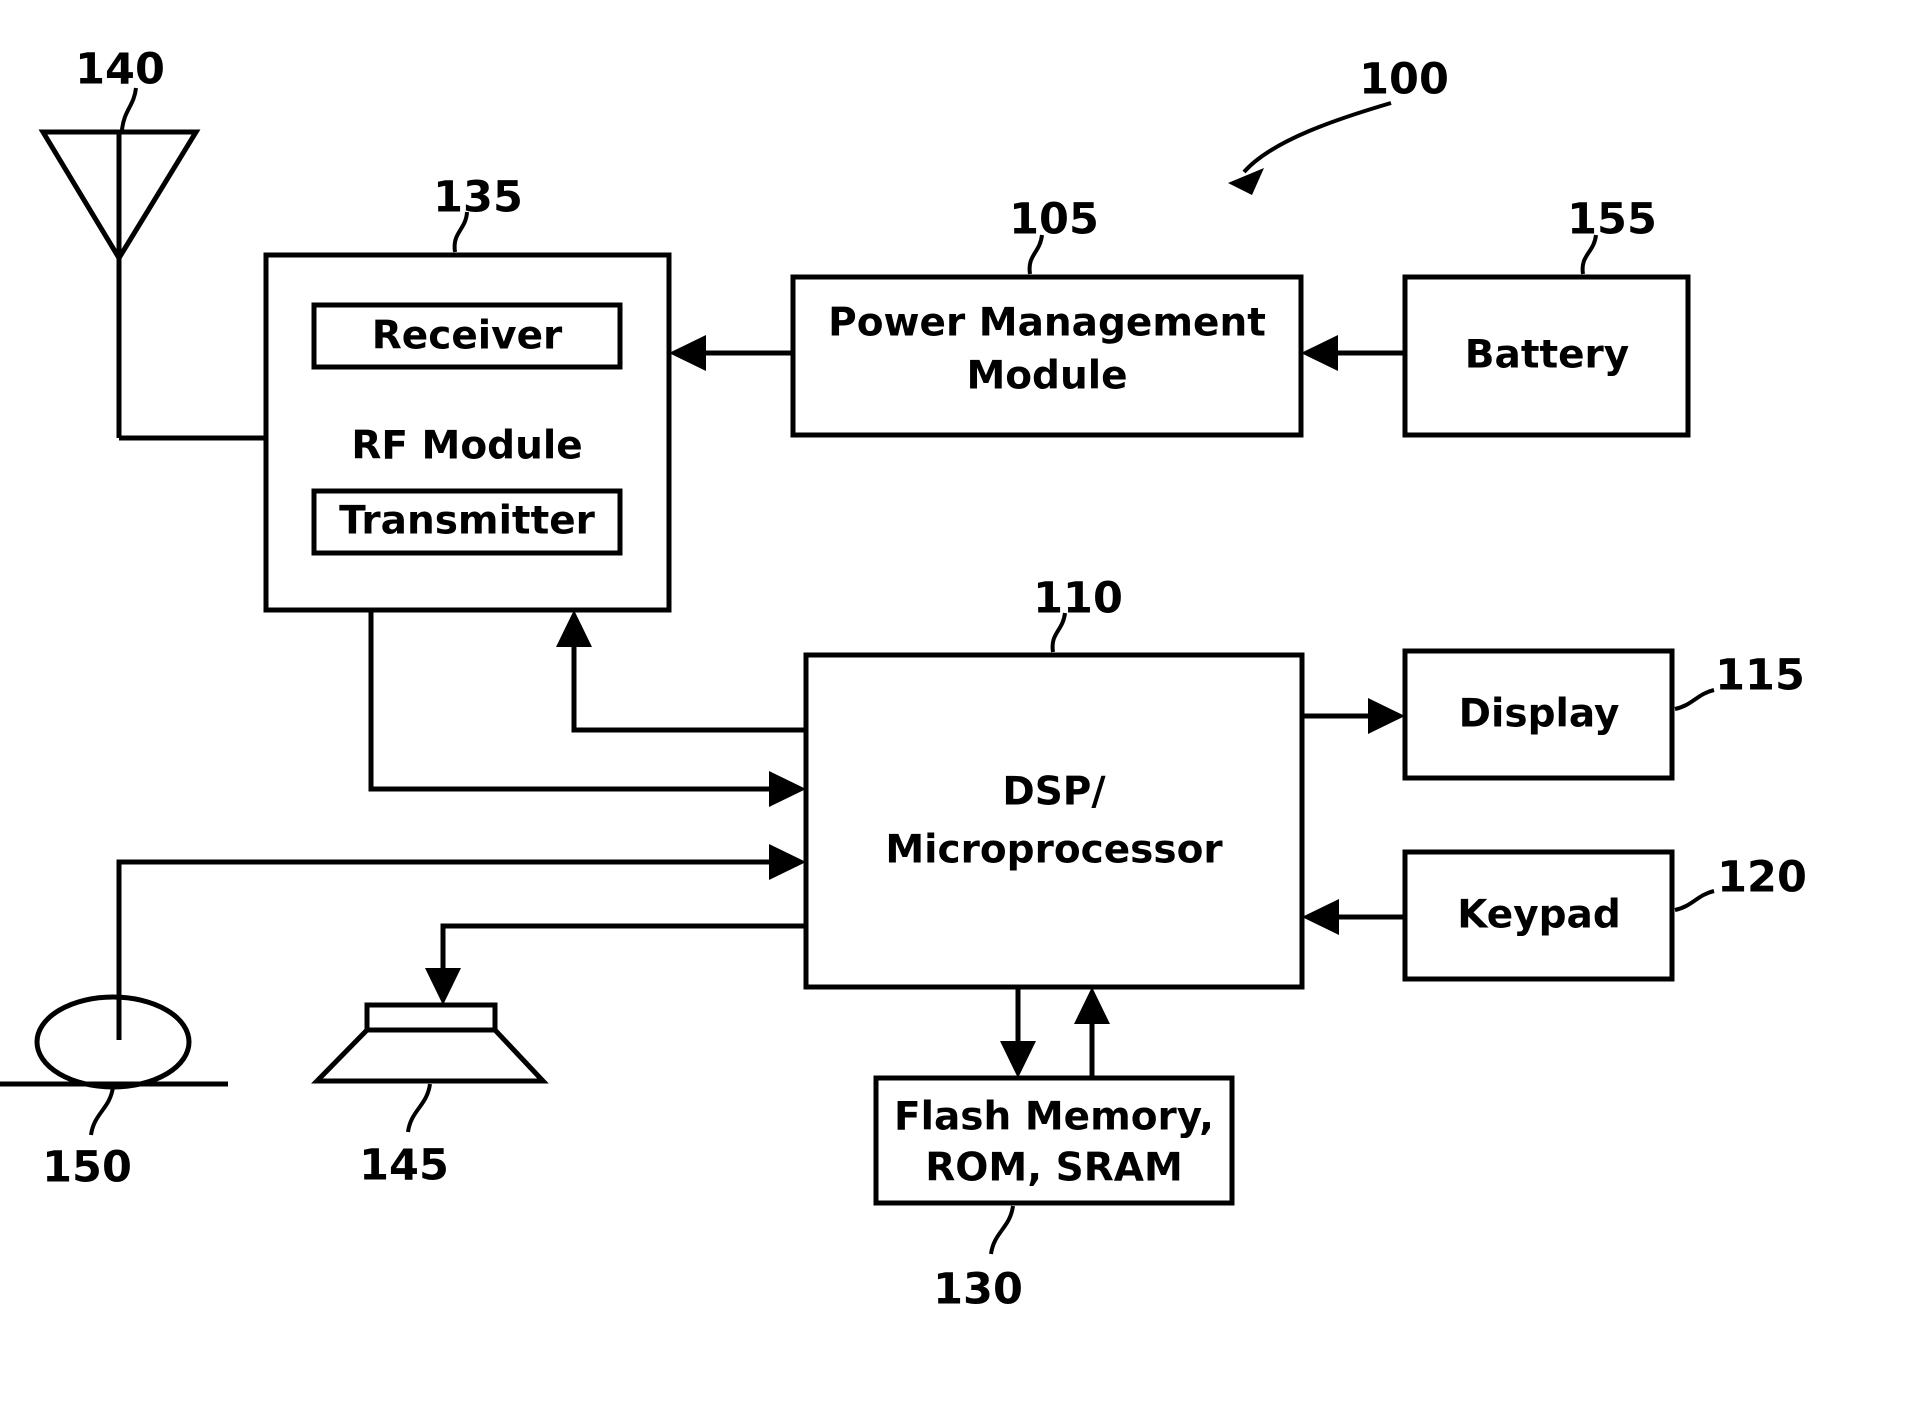 This screenshot has height=1402, width=1929. Describe the element at coordinates (1762, 878) in the screenshot. I see `ref-label-120: 120` at that location.